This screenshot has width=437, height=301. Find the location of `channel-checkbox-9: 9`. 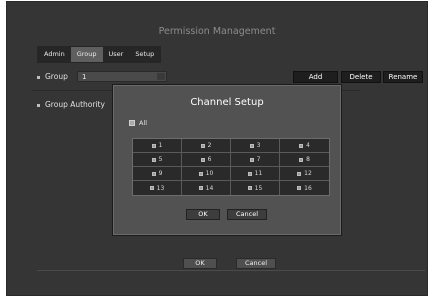

channel-checkbox-9: 9 is located at coordinates (157, 174).